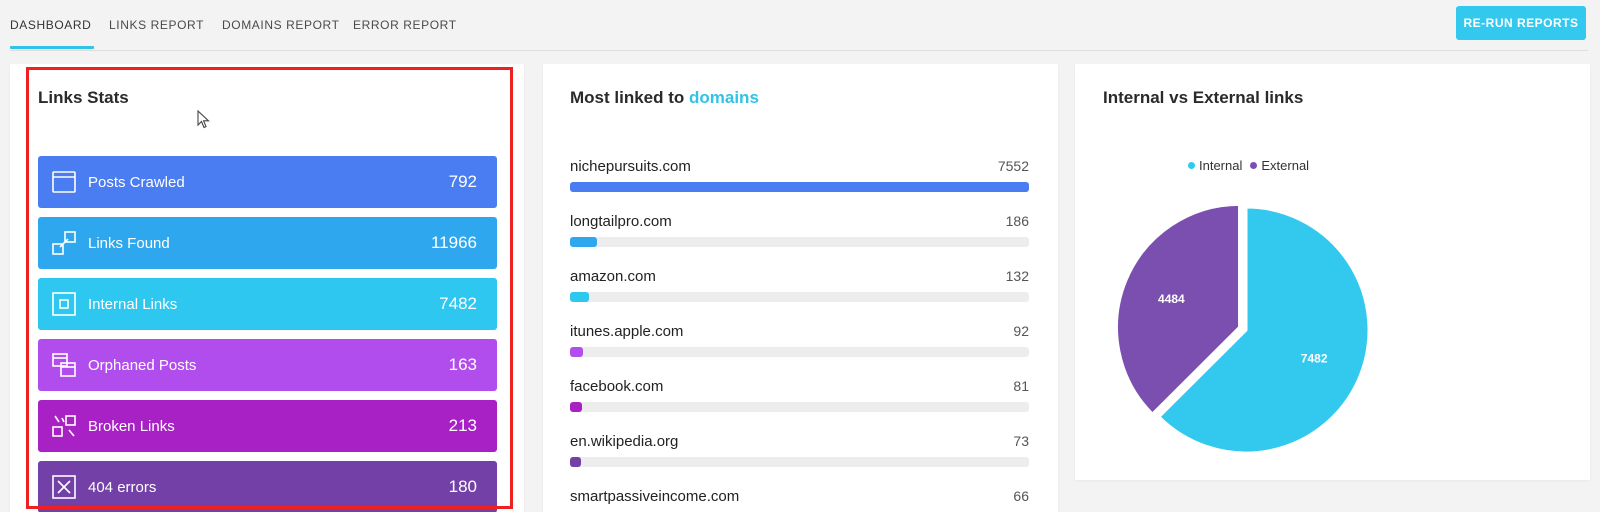 This screenshot has width=1600, height=512. I want to click on domain-count: 66, so click(1021, 496).